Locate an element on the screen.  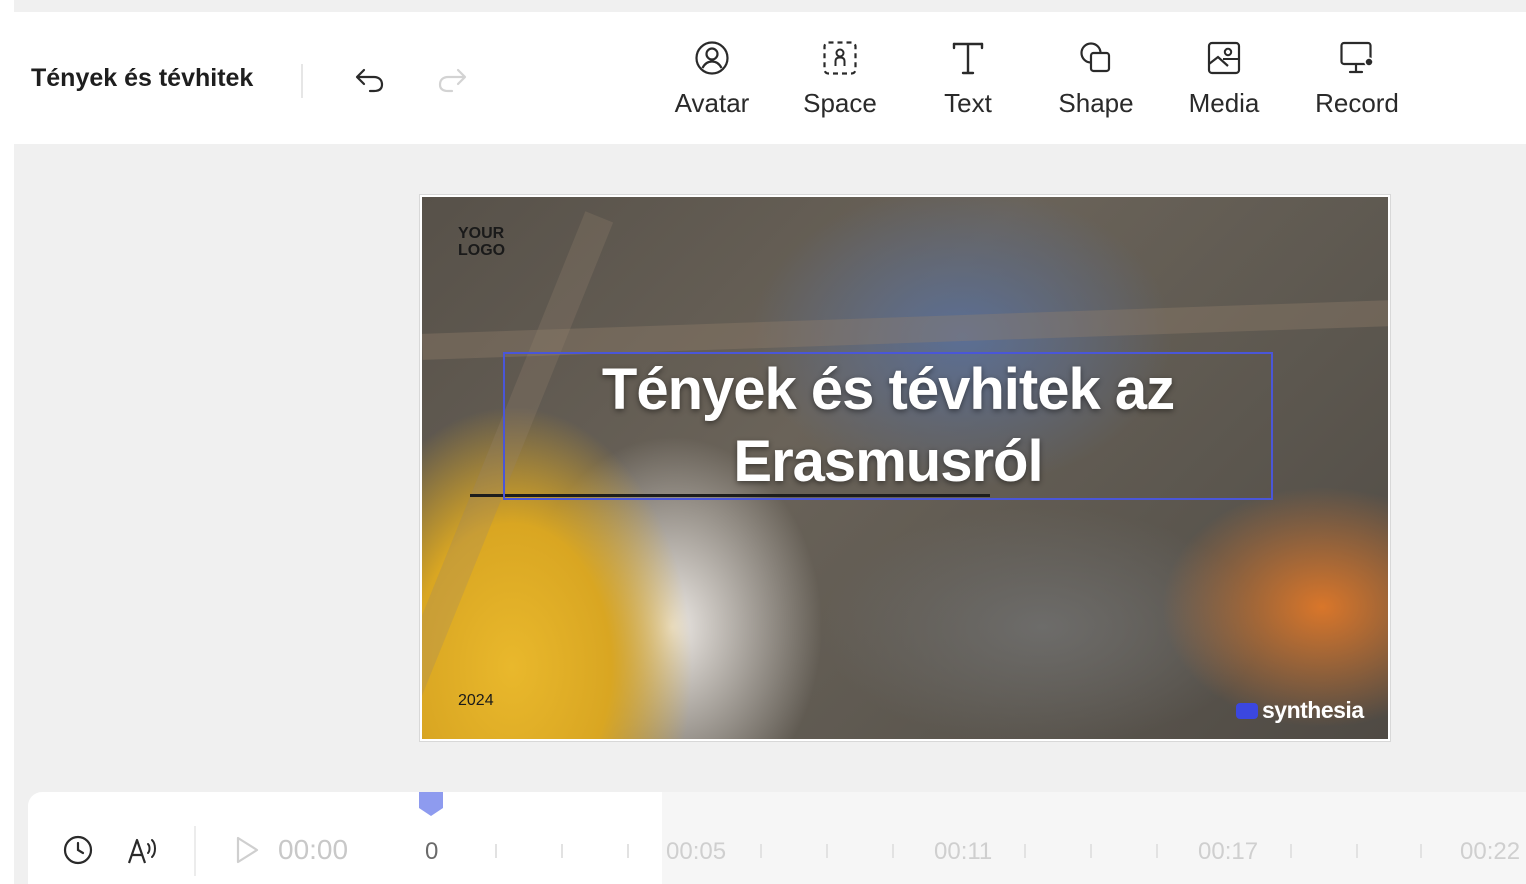
redo-icon is located at coordinates (452, 80).